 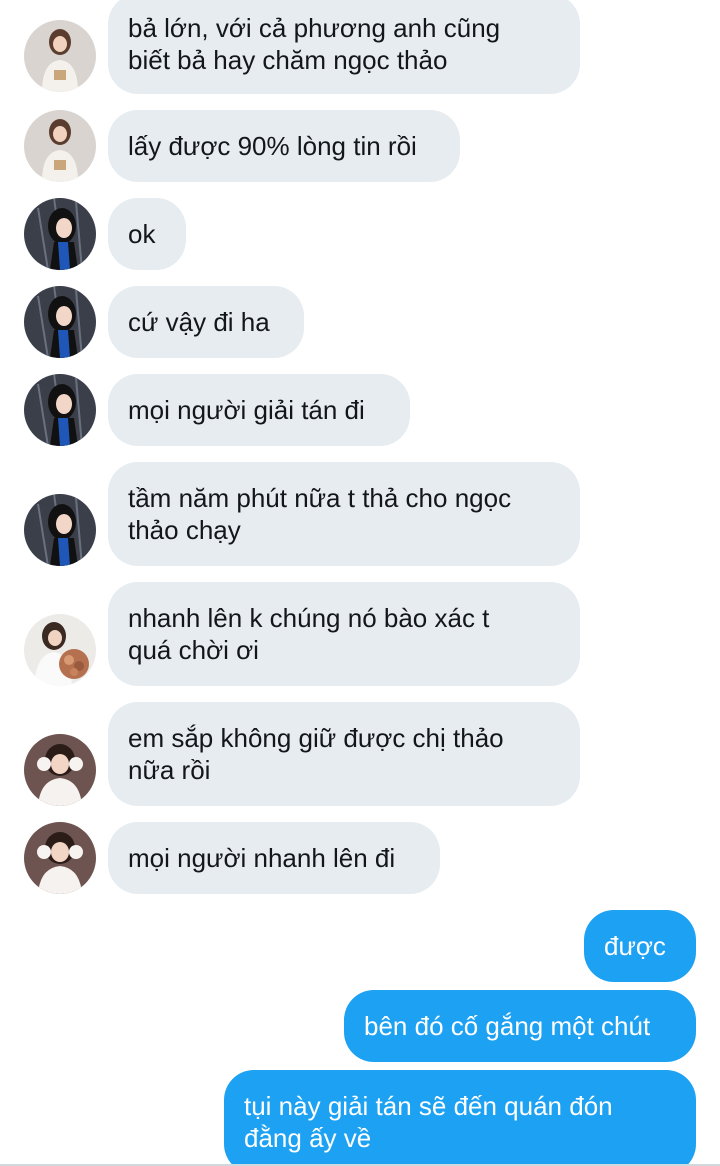 I want to click on incoming-message-bubble: ok, so click(x=147, y=234).